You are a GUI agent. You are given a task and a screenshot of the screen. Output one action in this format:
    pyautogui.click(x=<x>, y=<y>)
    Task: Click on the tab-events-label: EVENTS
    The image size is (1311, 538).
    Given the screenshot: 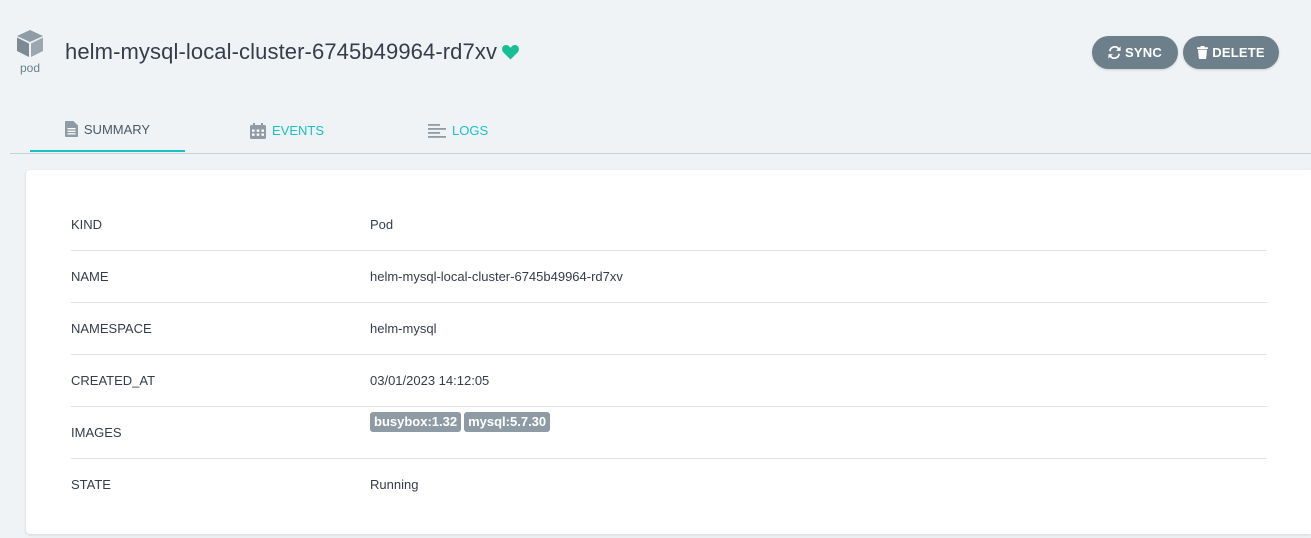 What is the action you would take?
    pyautogui.click(x=298, y=130)
    